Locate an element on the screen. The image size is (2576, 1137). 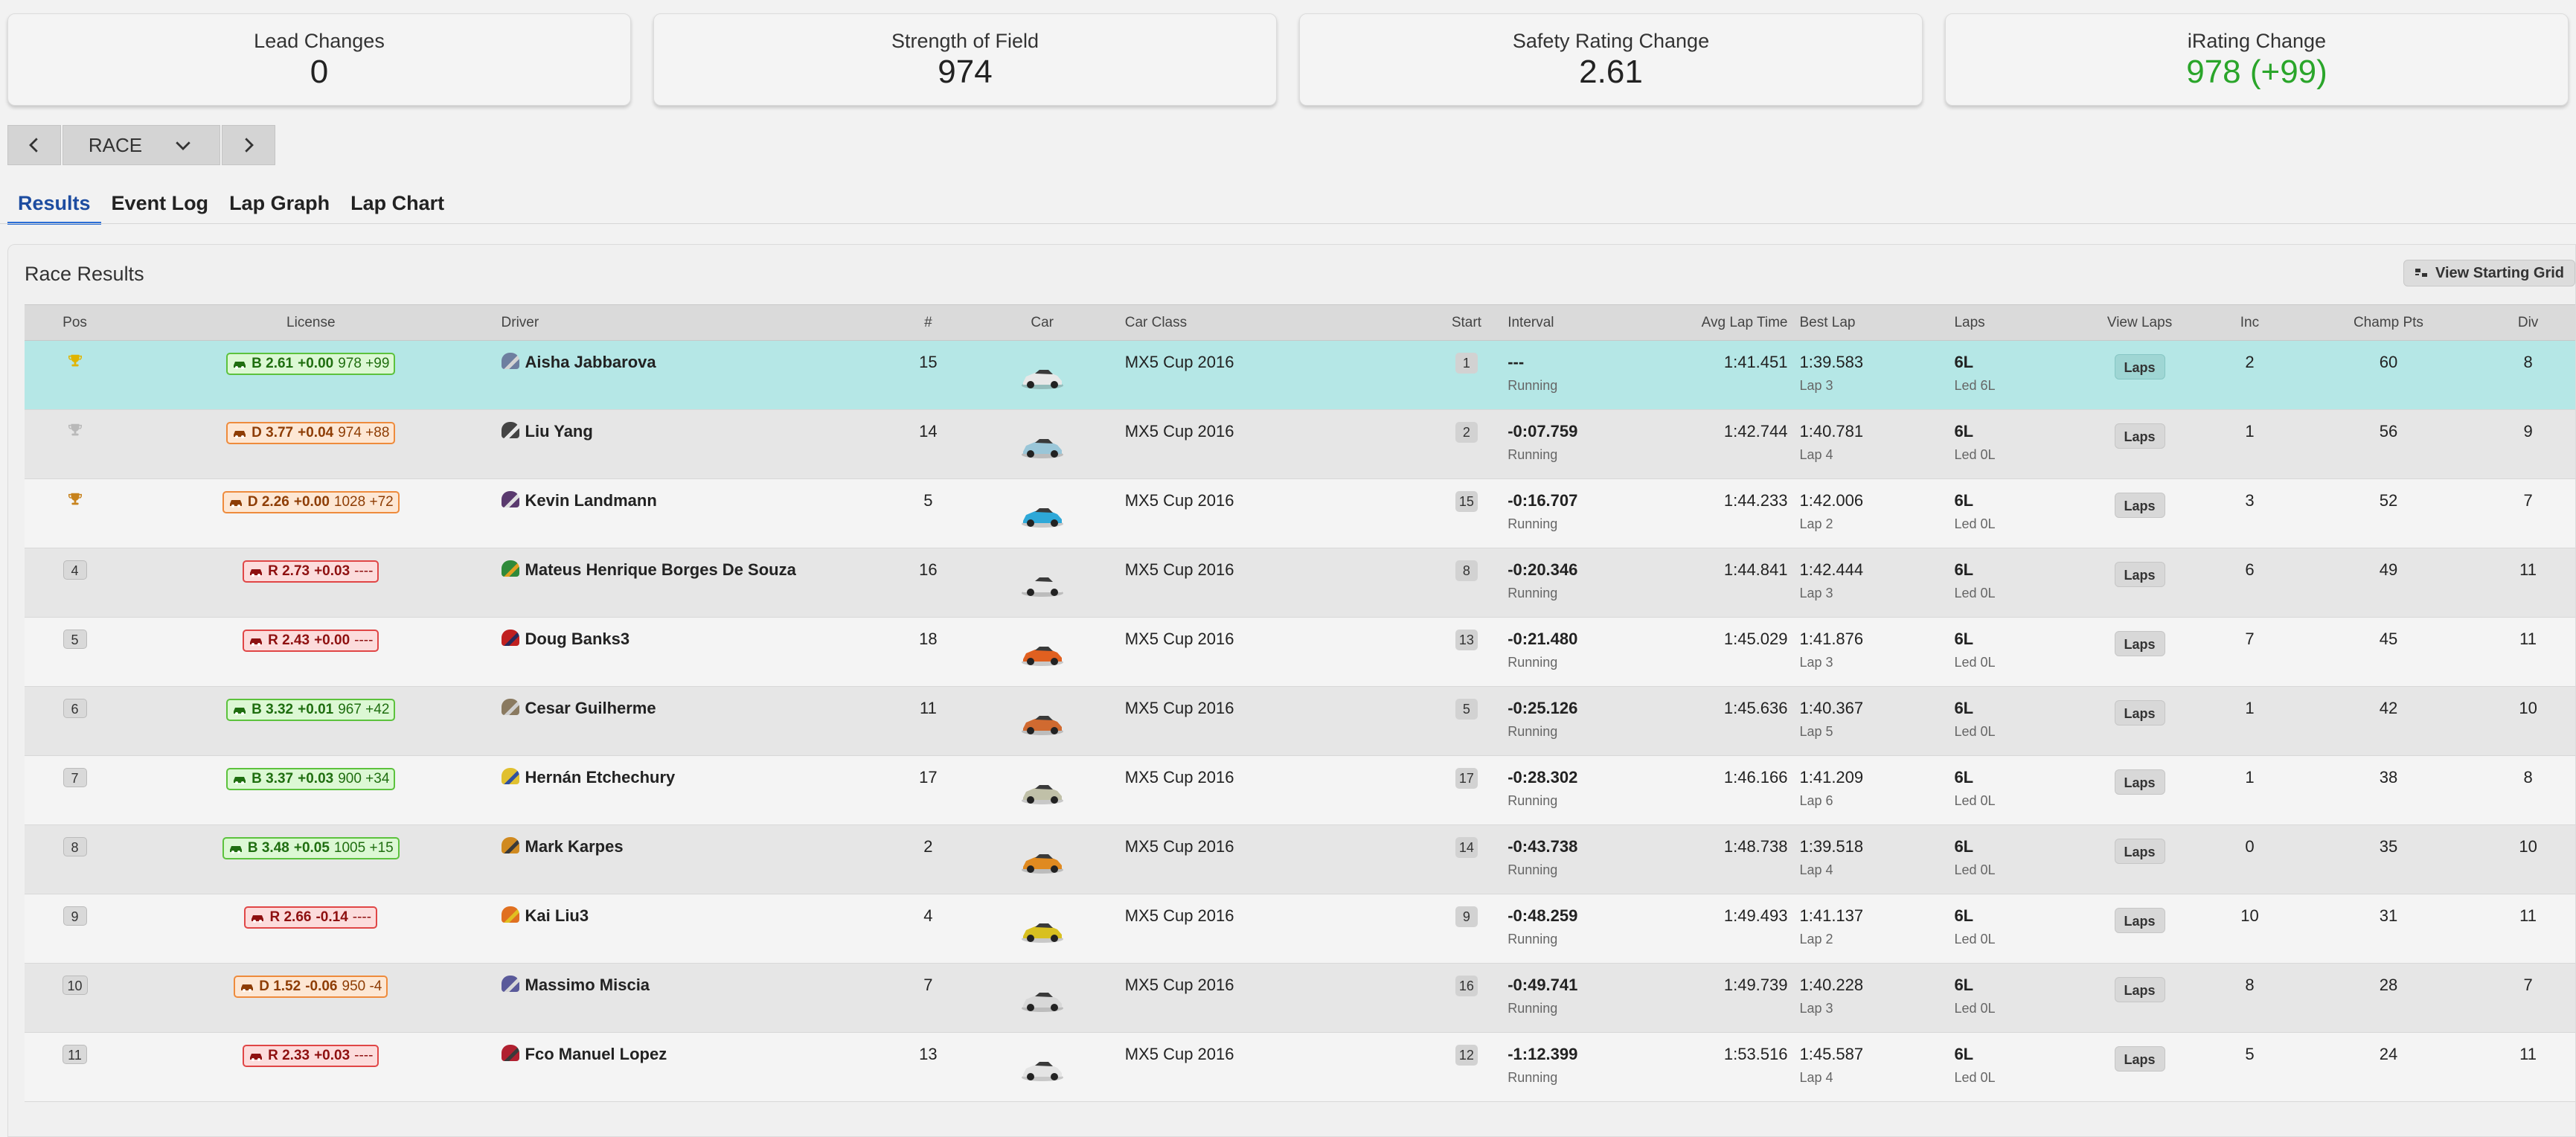
avg-lap-time: 1:49.493 is located at coordinates (1755, 915).